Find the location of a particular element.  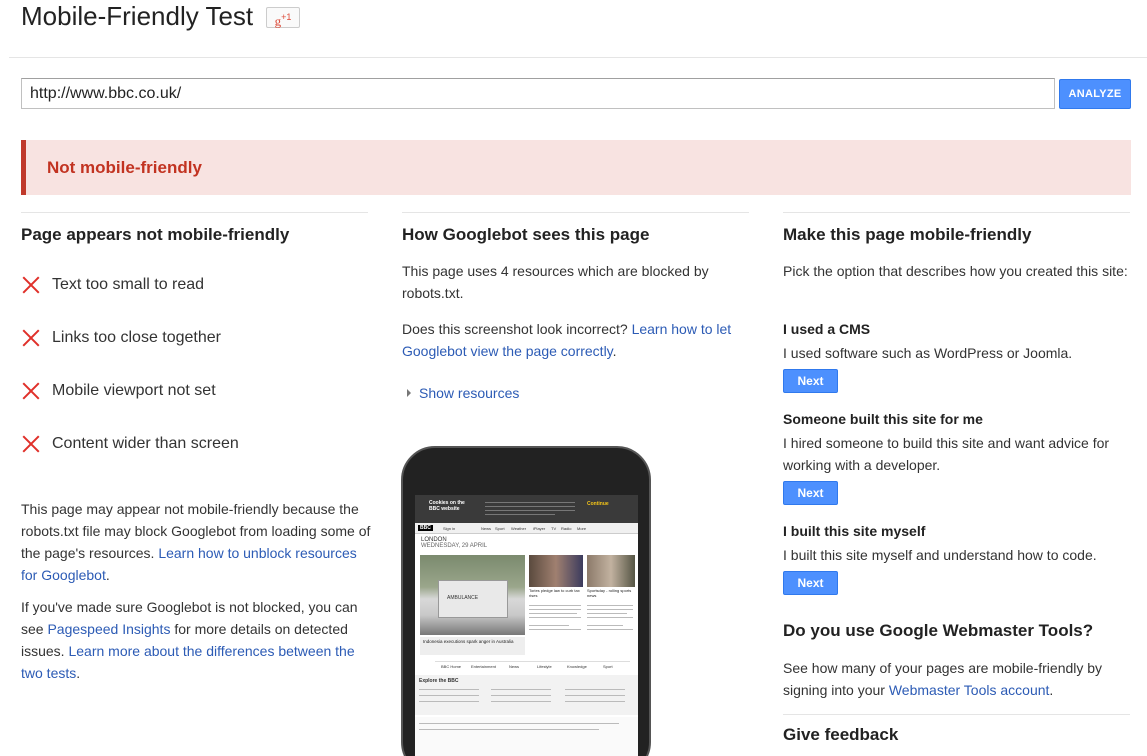

expand-triangle-icon is located at coordinates (409, 393).